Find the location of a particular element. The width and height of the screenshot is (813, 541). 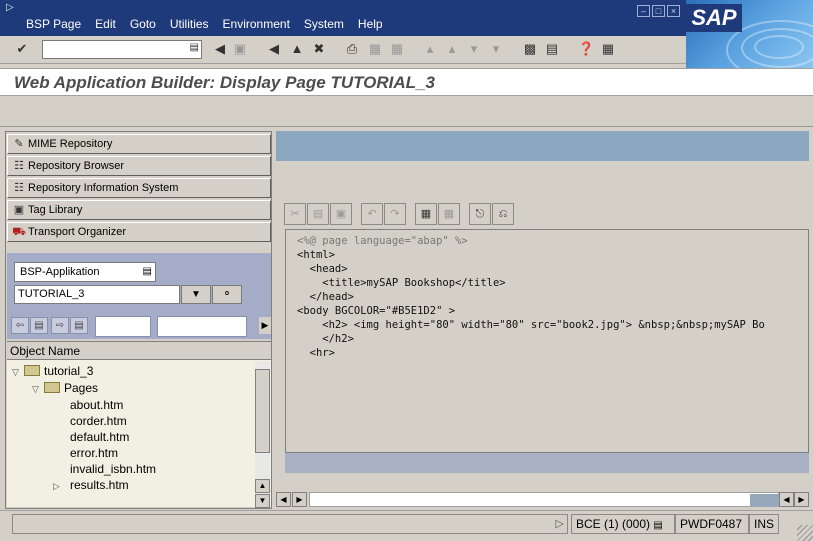

paste-icon: ▣ is located at coordinates (341, 214).